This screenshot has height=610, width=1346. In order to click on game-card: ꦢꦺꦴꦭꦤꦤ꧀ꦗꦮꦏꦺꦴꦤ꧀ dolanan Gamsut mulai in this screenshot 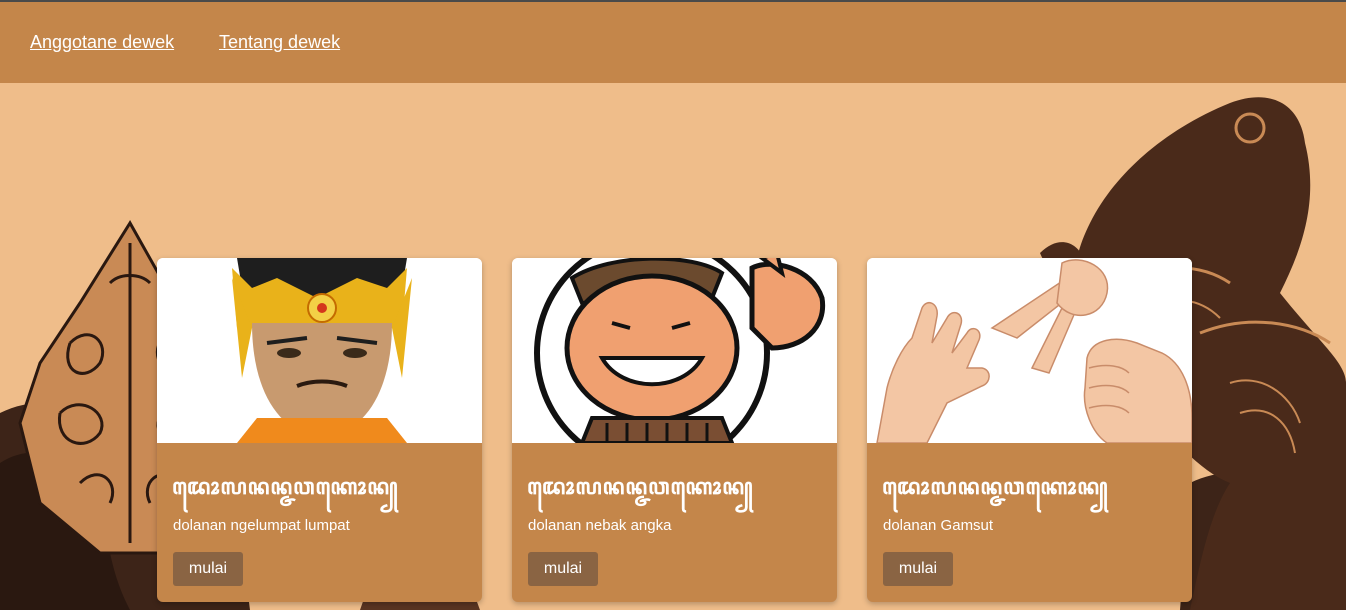, I will do `click(1029, 430)`.